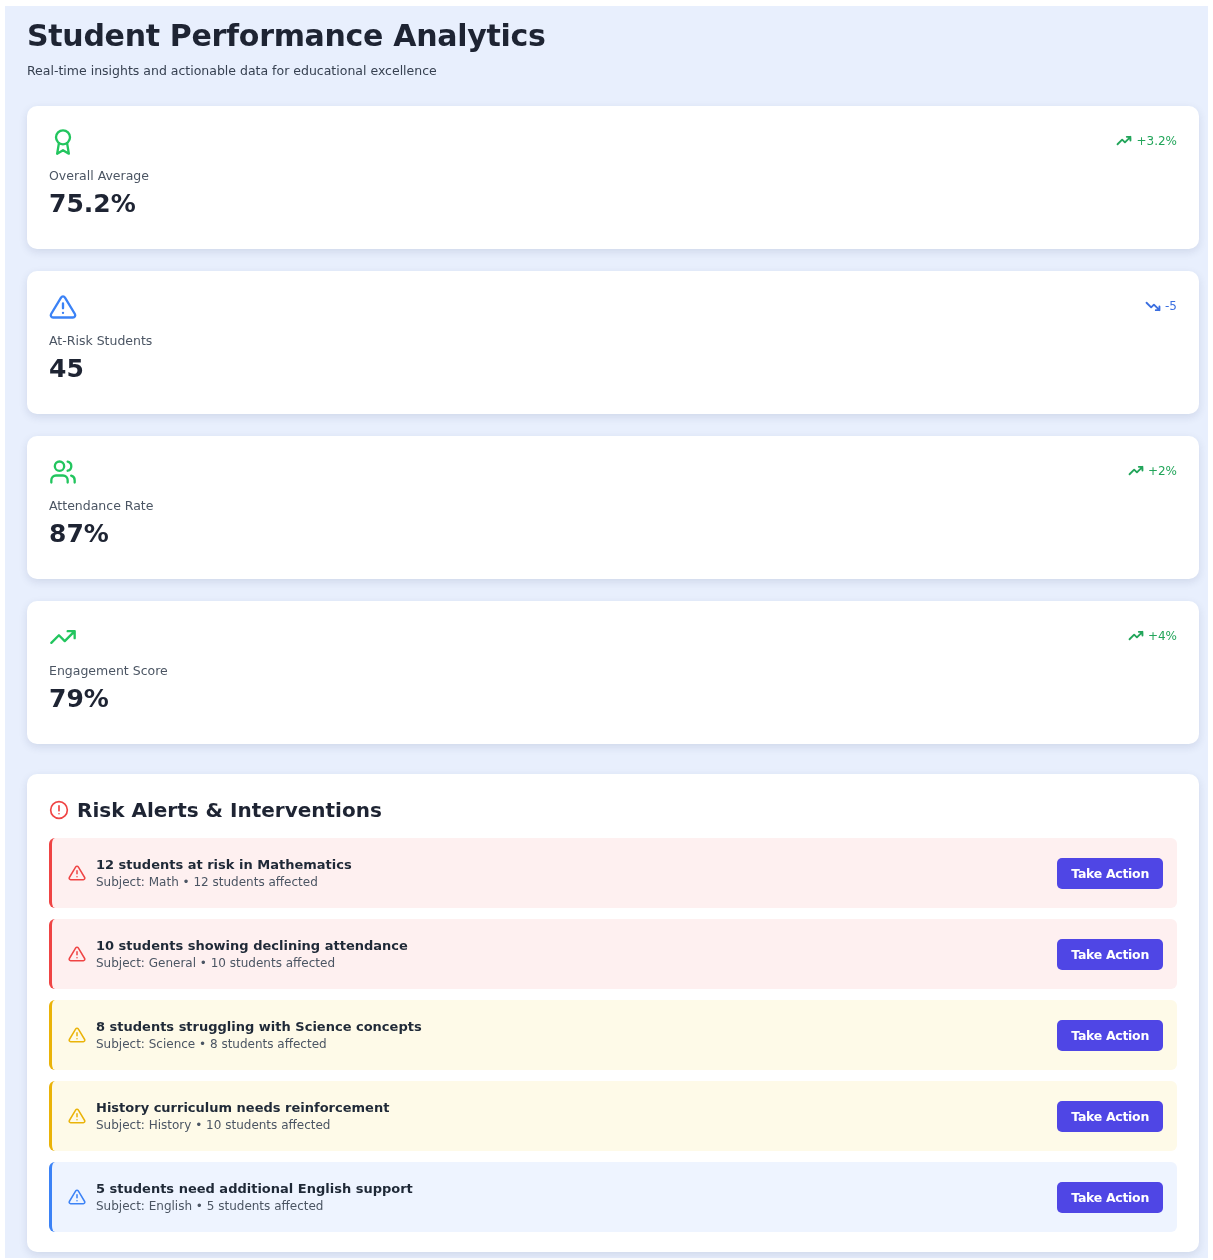  What do you see at coordinates (63, 472) in the screenshot?
I see `users-icon` at bounding box center [63, 472].